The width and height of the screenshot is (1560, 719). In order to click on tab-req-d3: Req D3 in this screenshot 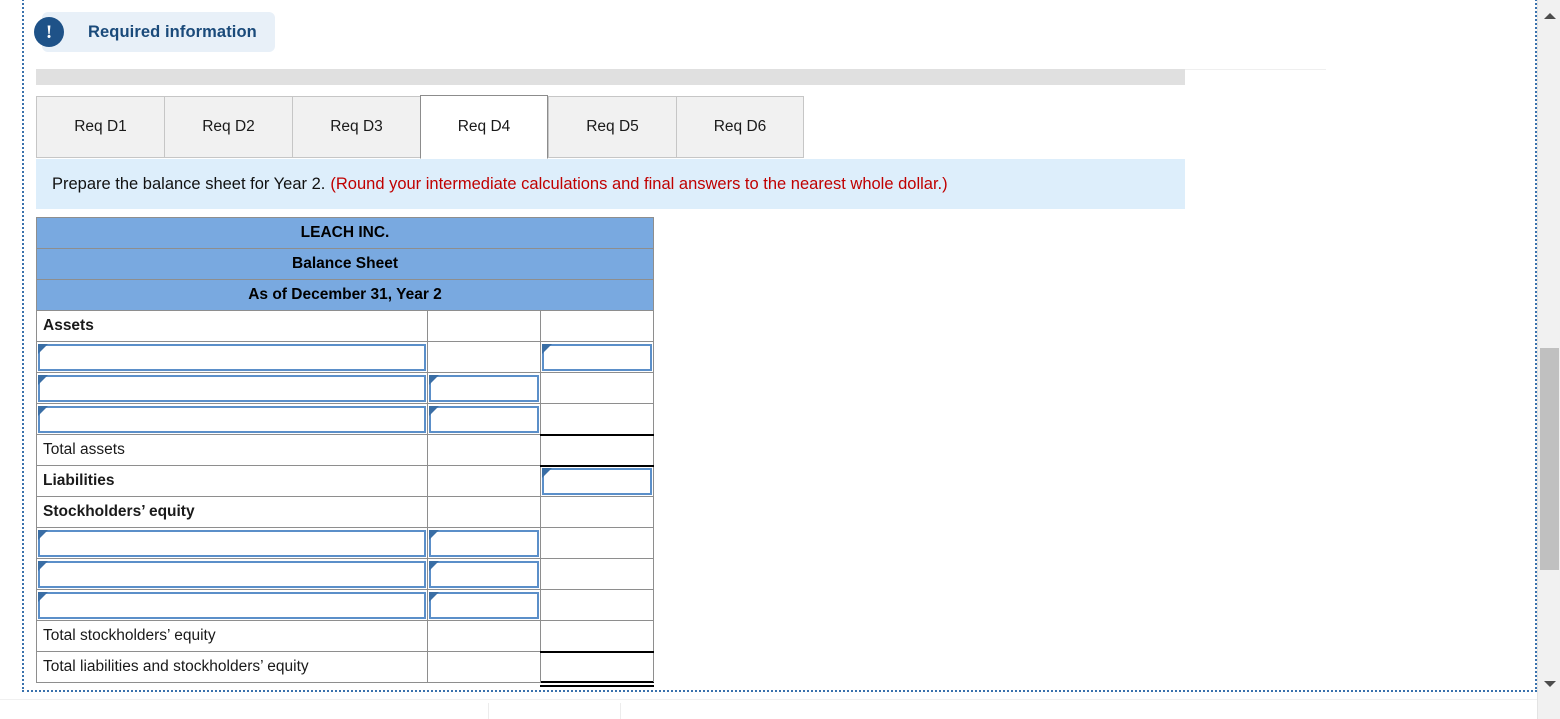, I will do `click(356, 127)`.